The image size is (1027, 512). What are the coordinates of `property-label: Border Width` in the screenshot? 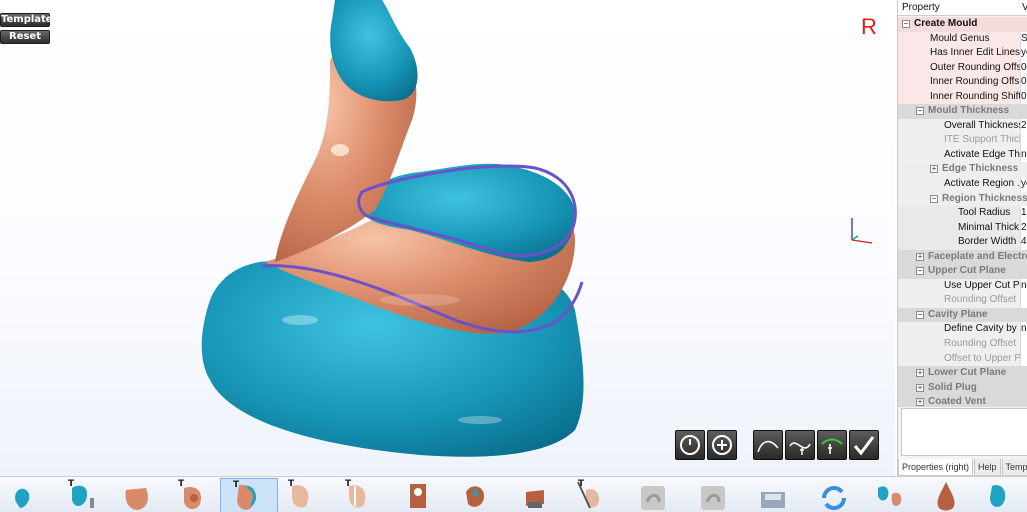 It's located at (987, 242).